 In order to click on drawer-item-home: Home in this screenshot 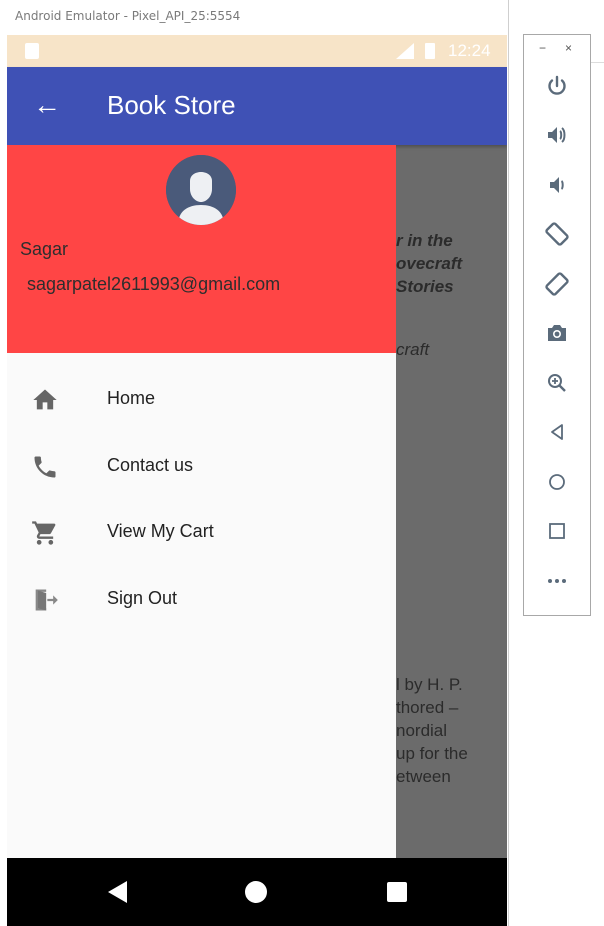, I will do `click(201, 399)`.